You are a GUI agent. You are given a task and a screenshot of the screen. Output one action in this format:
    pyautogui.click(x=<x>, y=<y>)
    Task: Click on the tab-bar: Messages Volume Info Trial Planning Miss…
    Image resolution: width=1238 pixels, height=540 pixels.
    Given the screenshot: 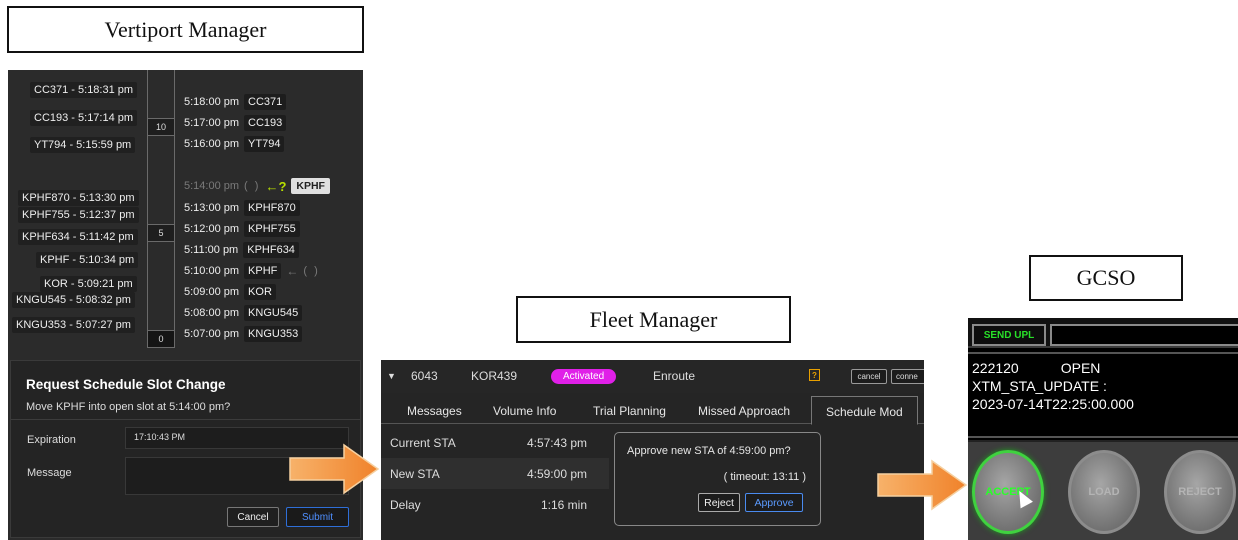 What is the action you would take?
    pyautogui.click(x=652, y=410)
    